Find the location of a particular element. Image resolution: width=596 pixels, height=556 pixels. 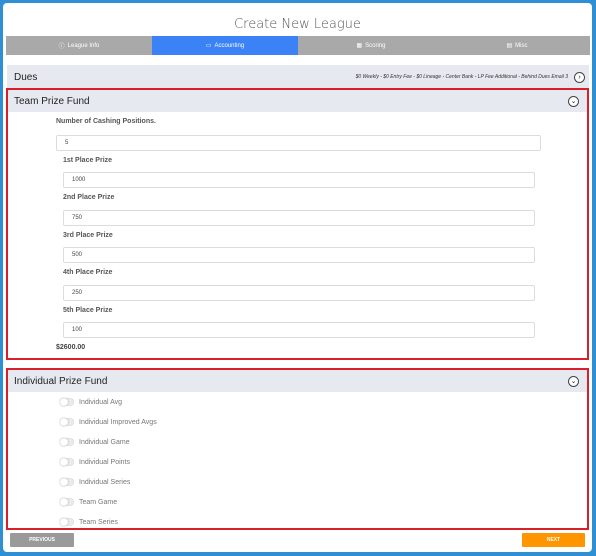

tab-misc: ▤ Misc is located at coordinates (517, 45).